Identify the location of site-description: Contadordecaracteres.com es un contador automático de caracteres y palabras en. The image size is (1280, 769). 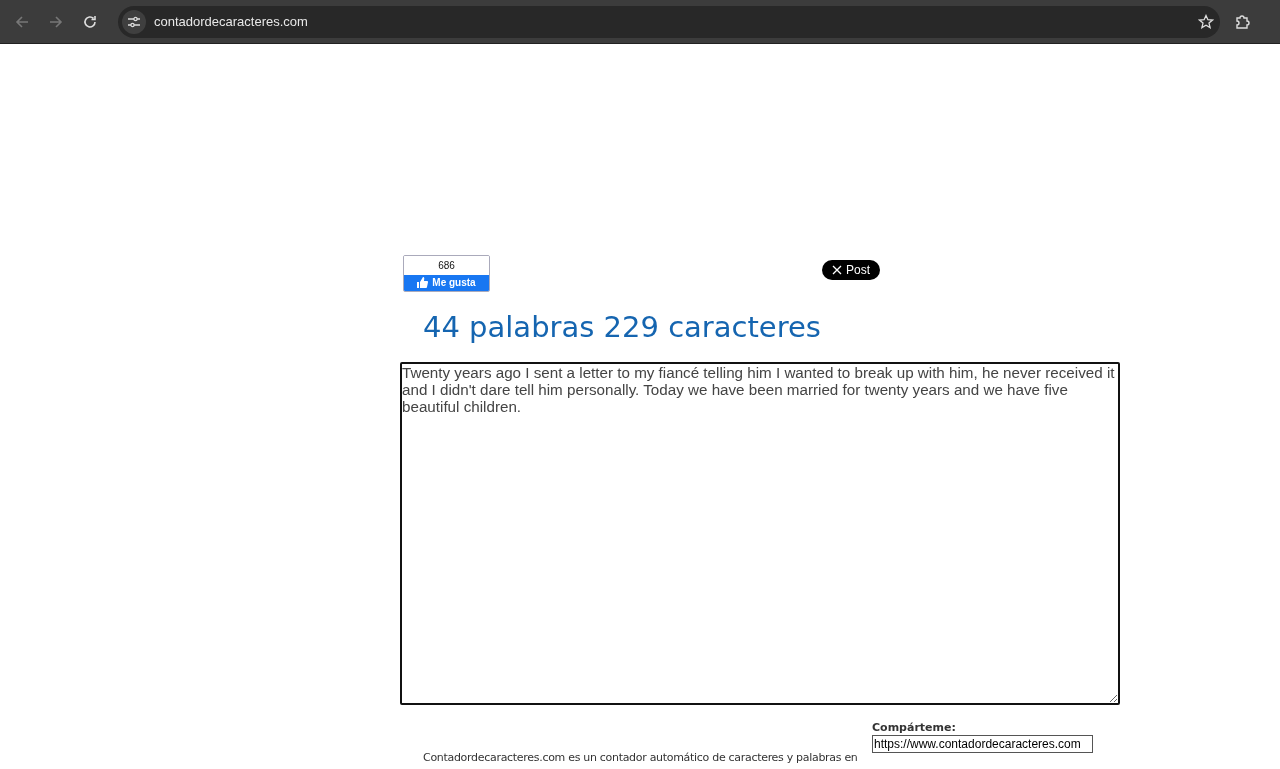
(641, 757).